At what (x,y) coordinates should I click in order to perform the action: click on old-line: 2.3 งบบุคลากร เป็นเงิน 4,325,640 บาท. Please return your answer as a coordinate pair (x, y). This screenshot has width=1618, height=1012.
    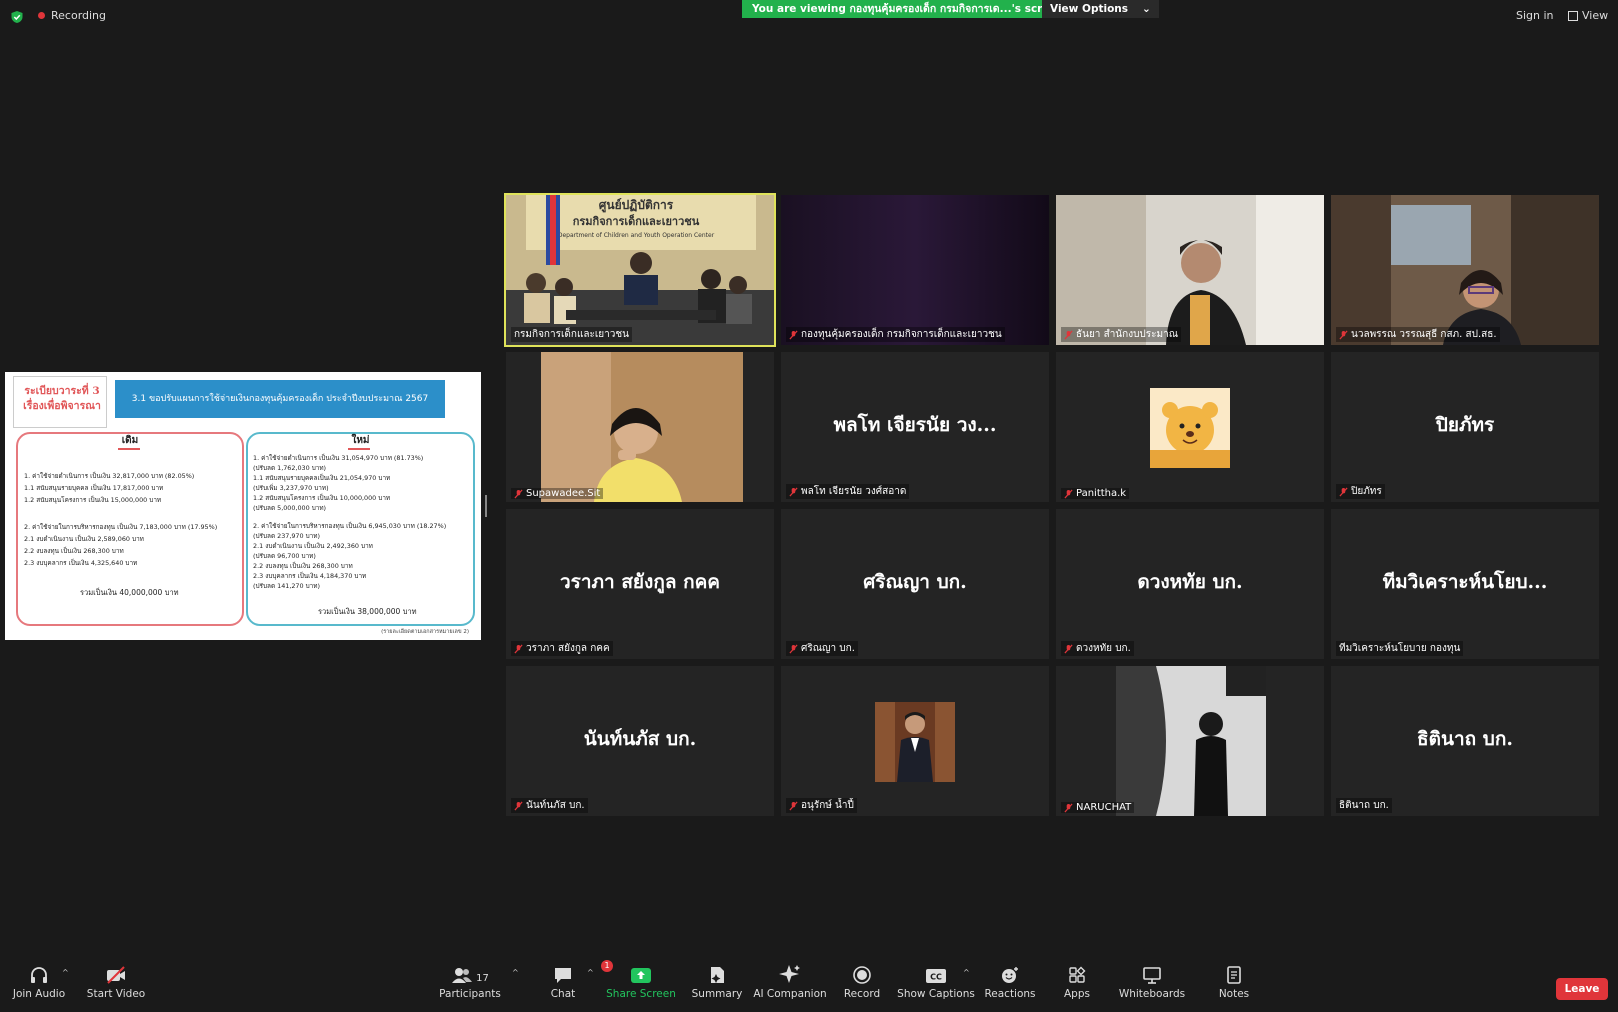
    Looking at the image, I should click on (81, 563).